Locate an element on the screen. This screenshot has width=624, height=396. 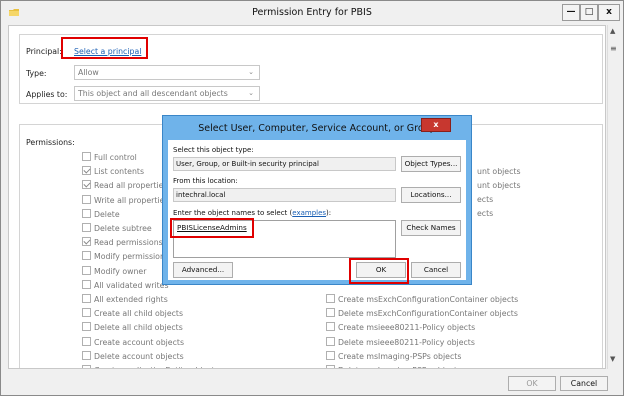
permission-checkbox: Delete msImaging-PSPs objects is located at coordinates (393, 366).